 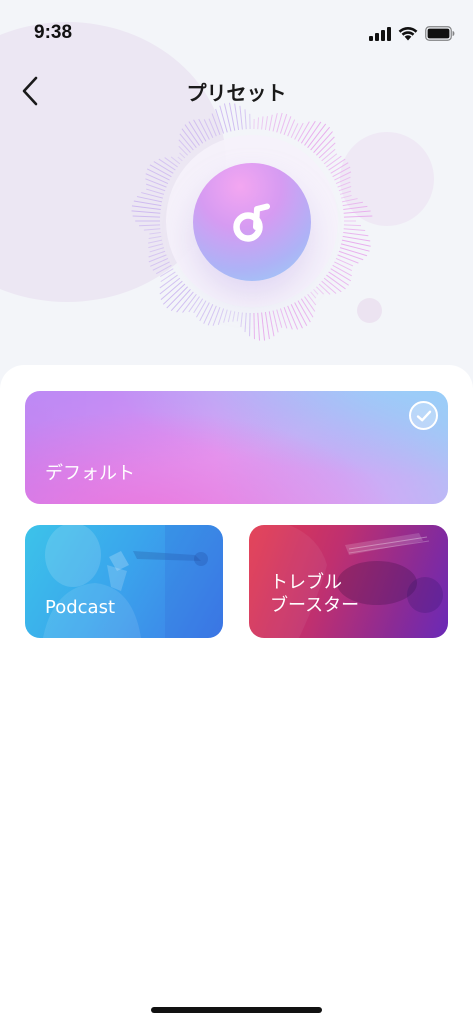 What do you see at coordinates (236, 34) in the screenshot?
I see `status-bar: 9:38` at bounding box center [236, 34].